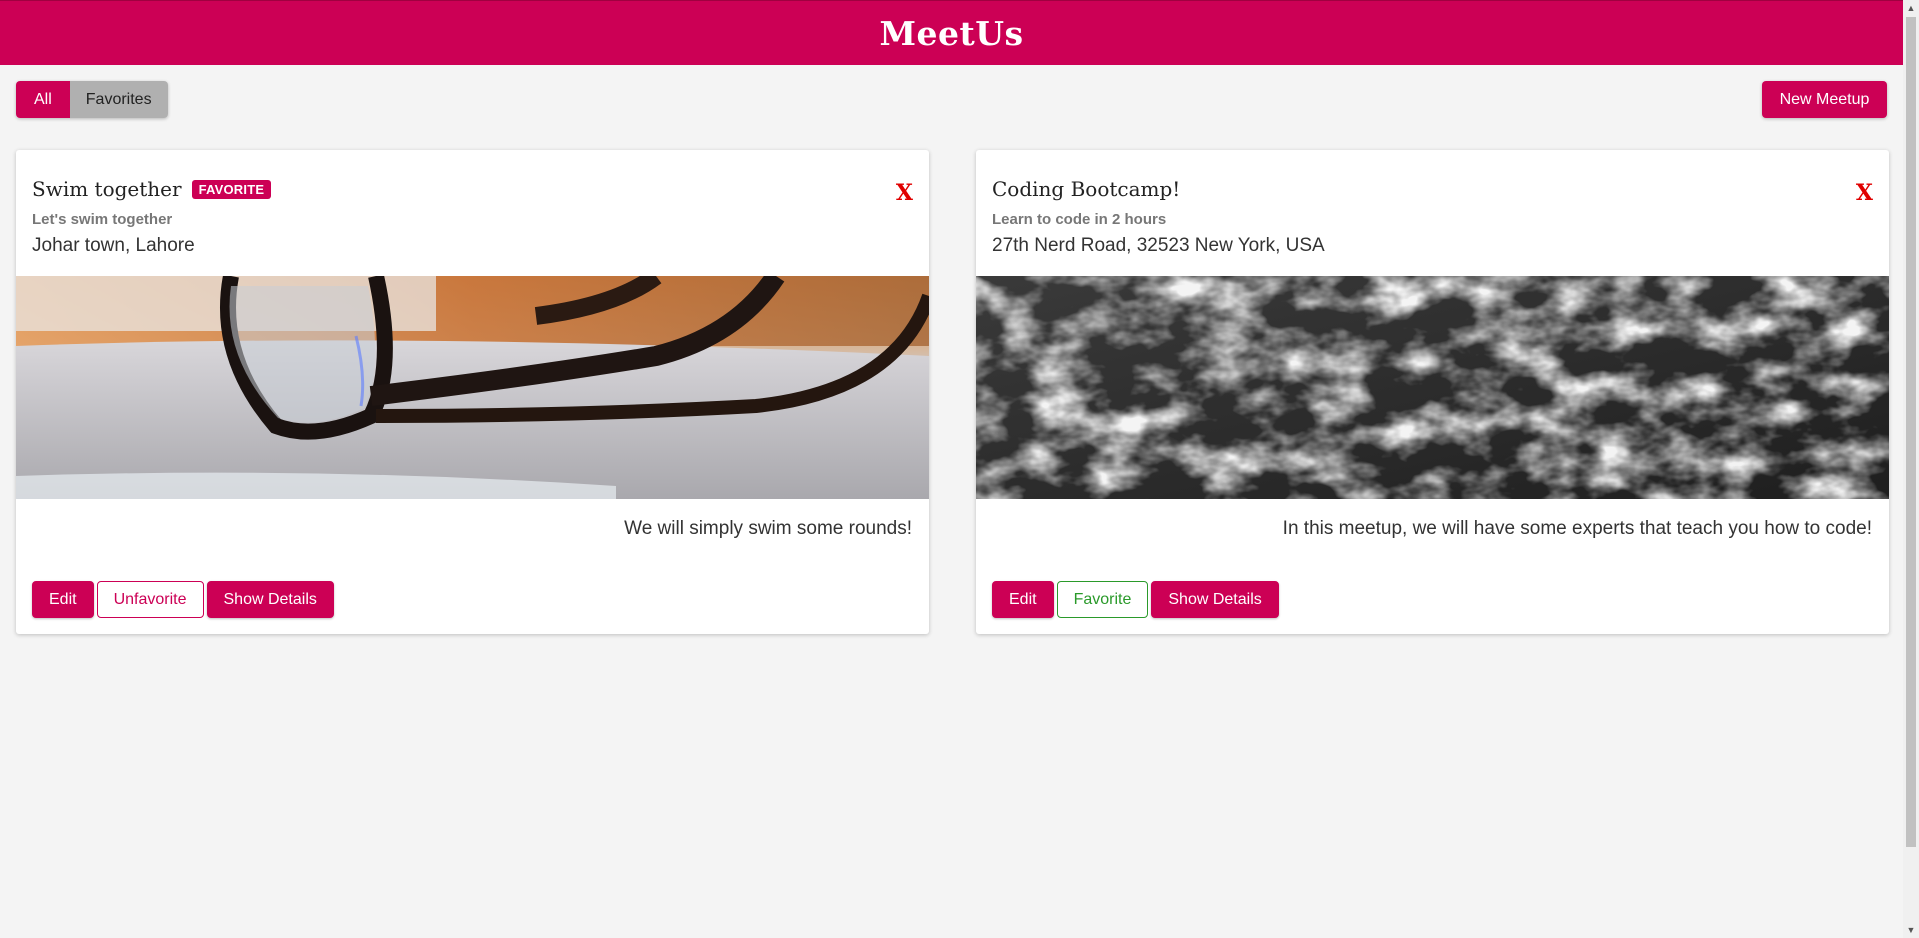 The width and height of the screenshot is (1919, 938). I want to click on ocean-waves-photo, so click(1432, 387).